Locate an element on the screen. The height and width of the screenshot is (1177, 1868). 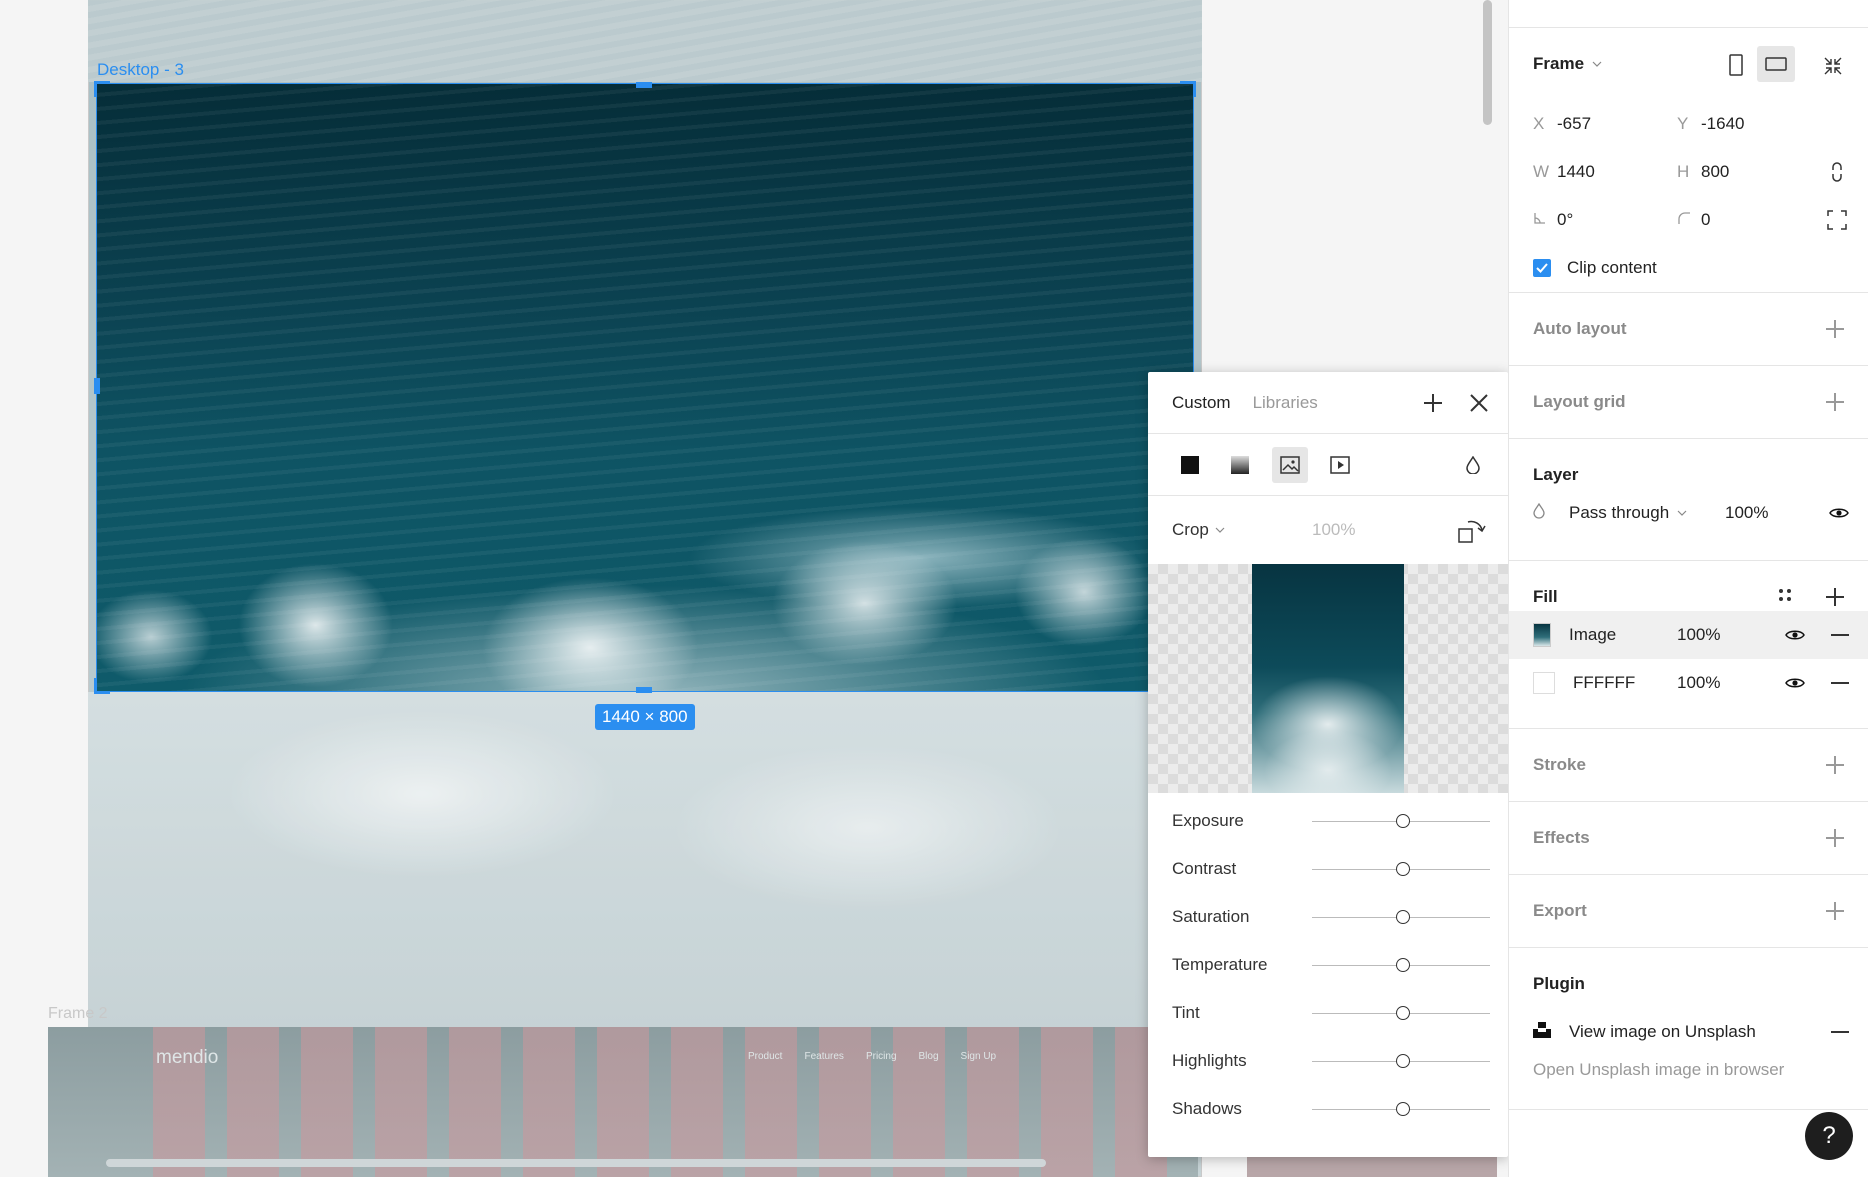
add-style-icon is located at coordinates (1433, 405).